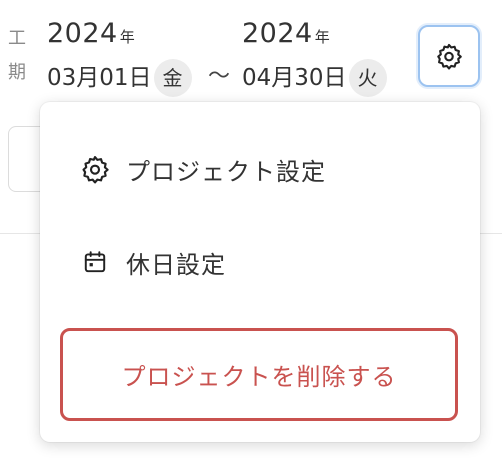  I want to click on period-label-char-1: 工, so click(17, 38).